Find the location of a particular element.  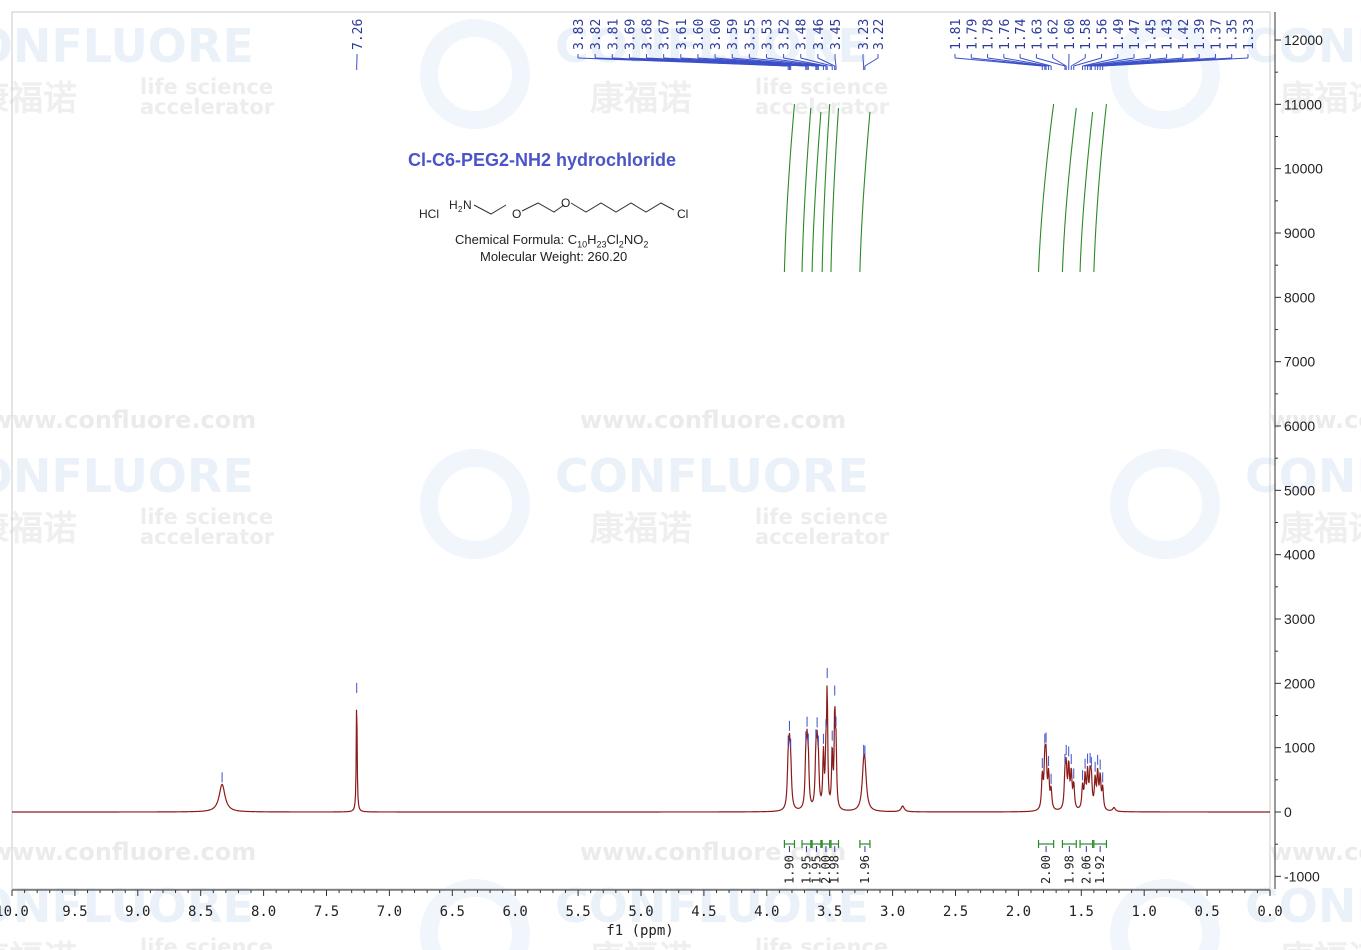

x-tick-label: 7.5 is located at coordinates (326, 912).